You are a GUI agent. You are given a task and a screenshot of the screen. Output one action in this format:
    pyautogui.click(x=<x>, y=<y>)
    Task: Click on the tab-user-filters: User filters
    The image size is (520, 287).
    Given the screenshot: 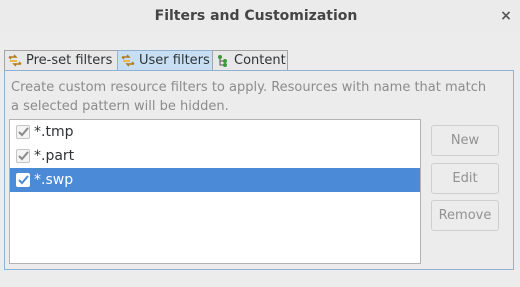 What is the action you would take?
    pyautogui.click(x=165, y=60)
    